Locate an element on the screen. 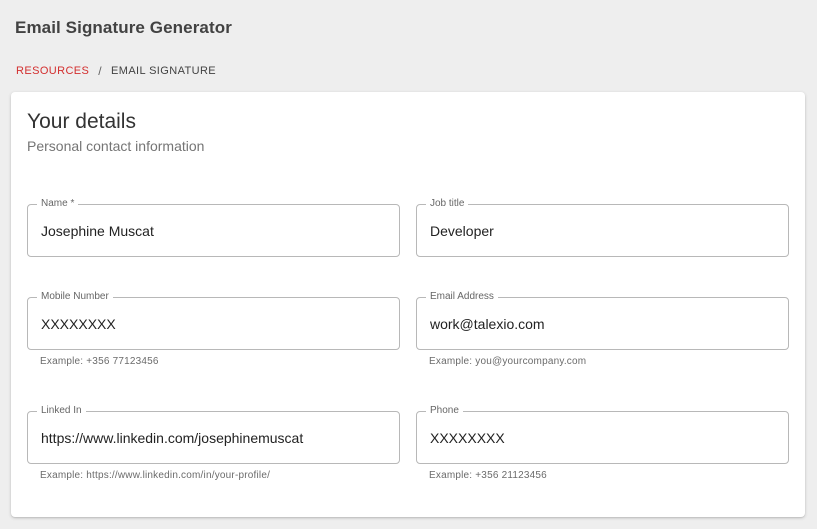 The height and width of the screenshot is (529, 817). name-field-box: Name * is located at coordinates (213, 227).